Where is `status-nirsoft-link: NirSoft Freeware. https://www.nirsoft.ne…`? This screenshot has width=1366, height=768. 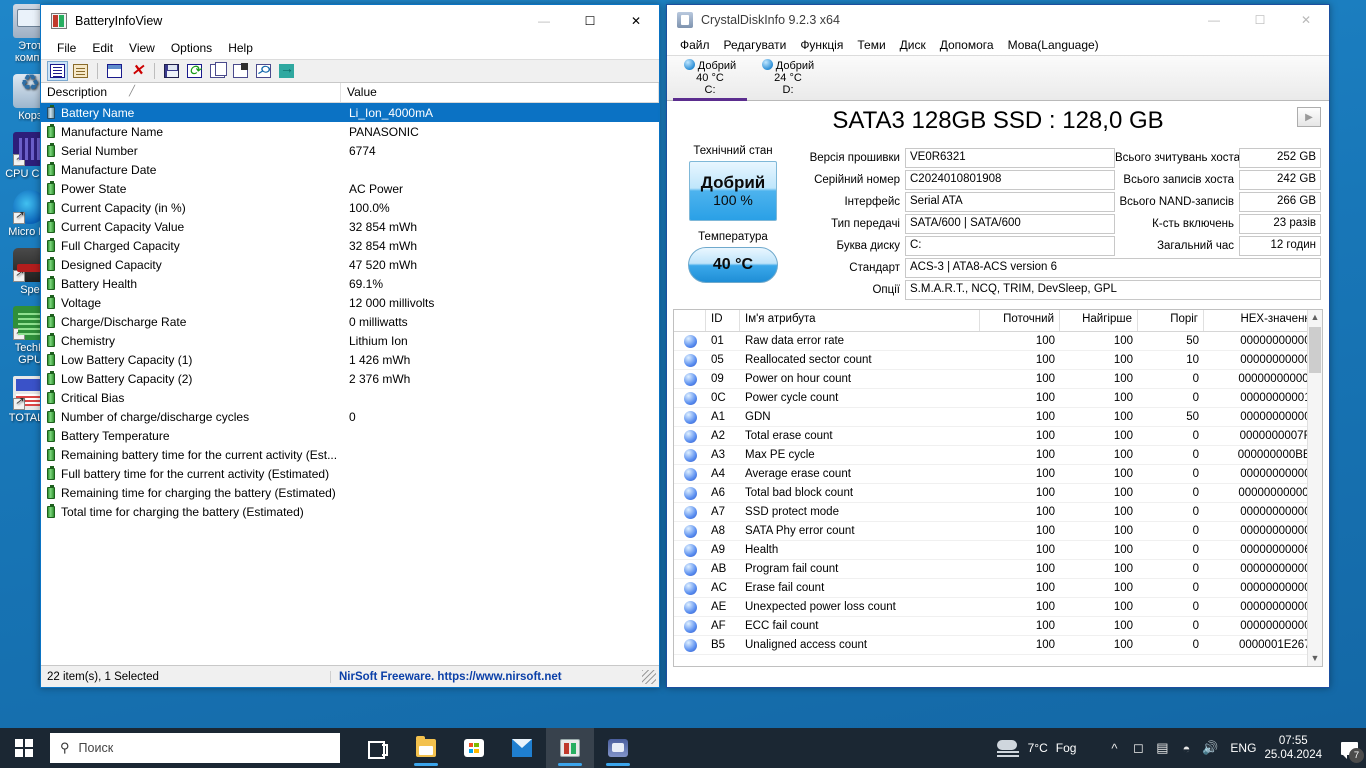 status-nirsoft-link: NirSoft Freeware. https://www.nirsoft.ne… is located at coordinates (486, 677).